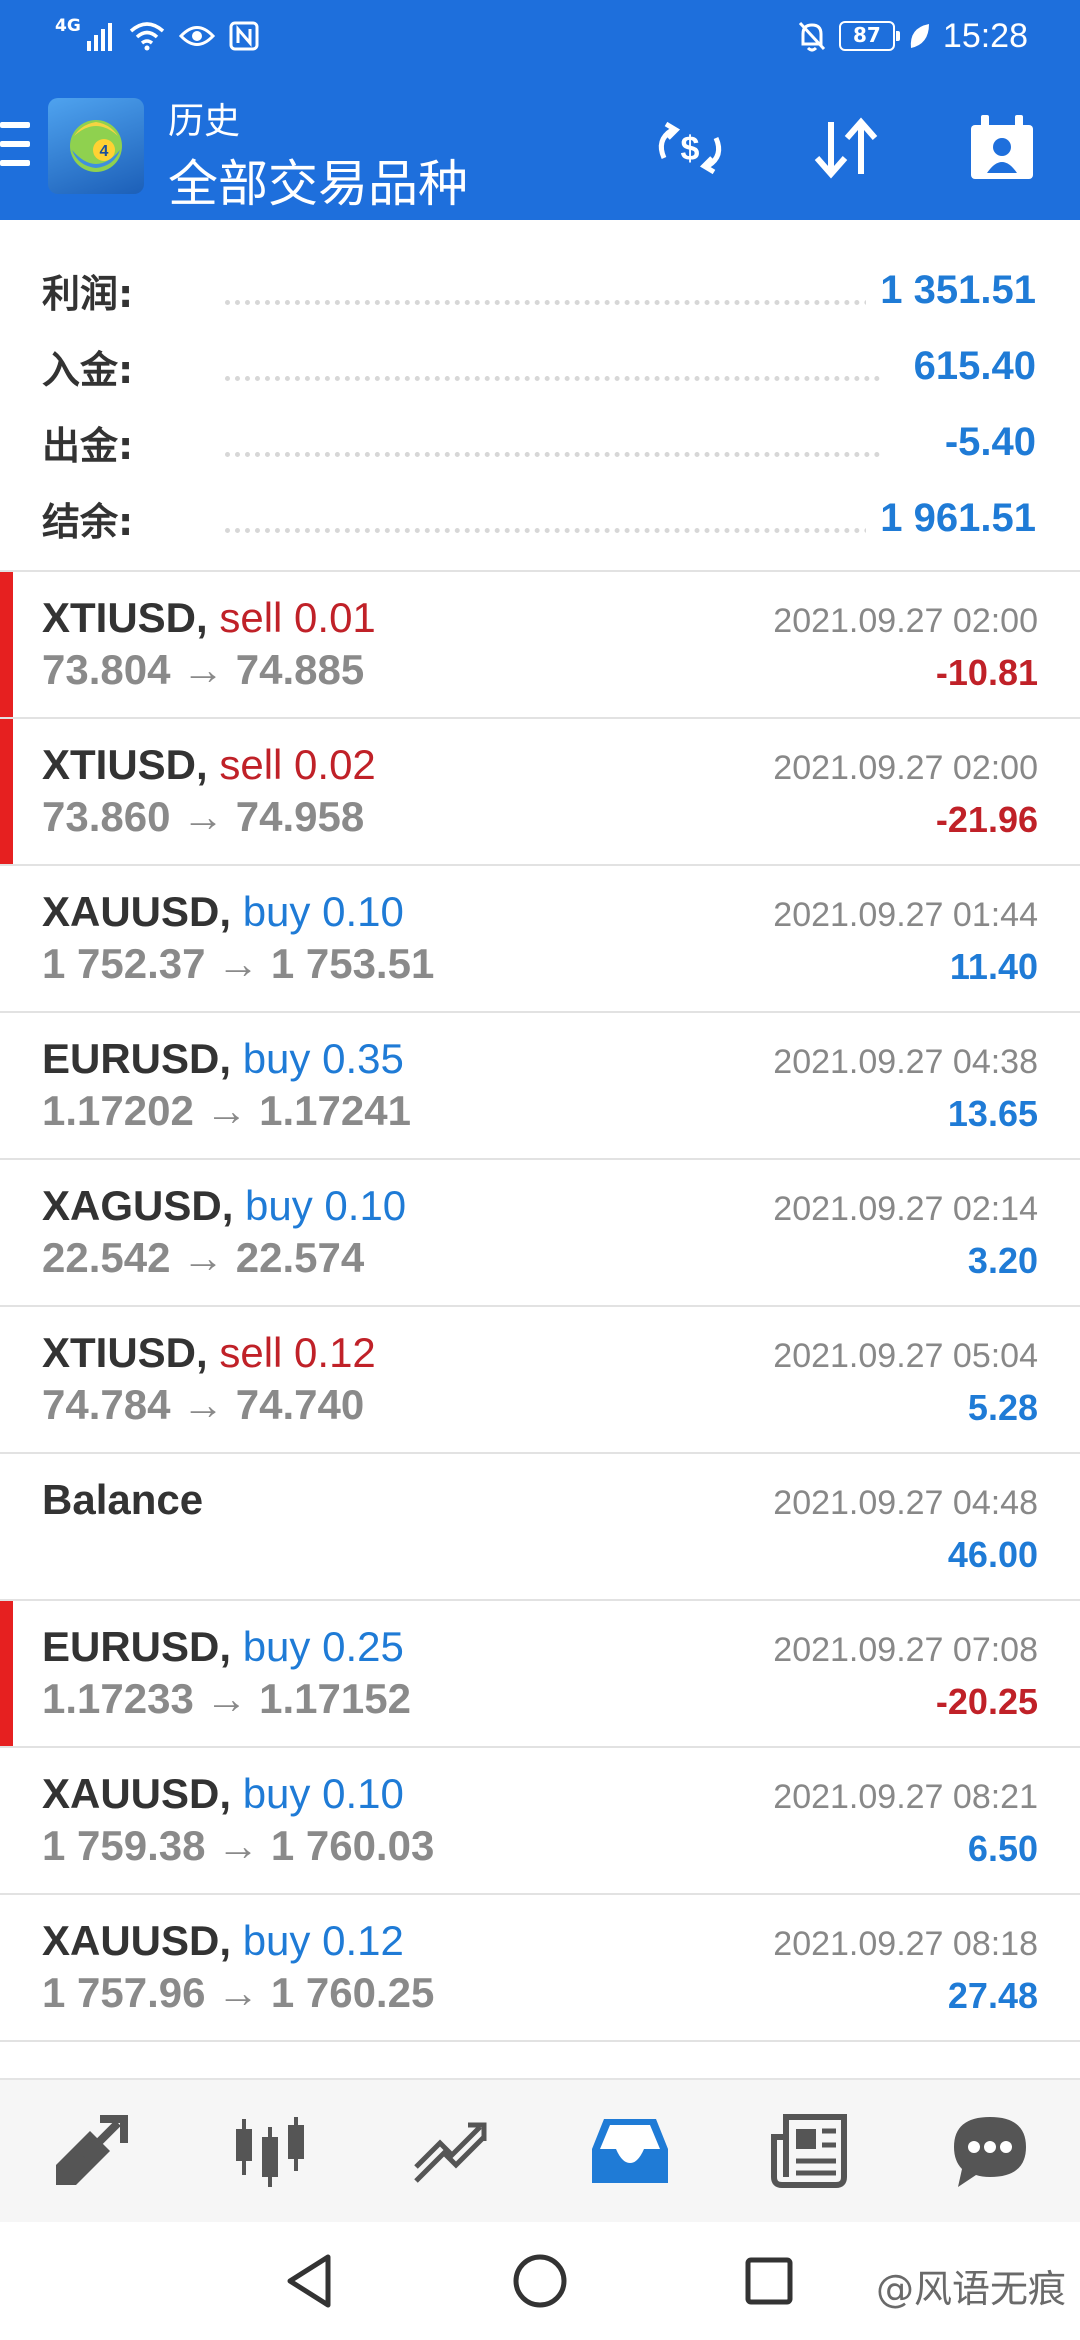 This screenshot has height=2340, width=1080. I want to click on period-button, so click(1002, 148).